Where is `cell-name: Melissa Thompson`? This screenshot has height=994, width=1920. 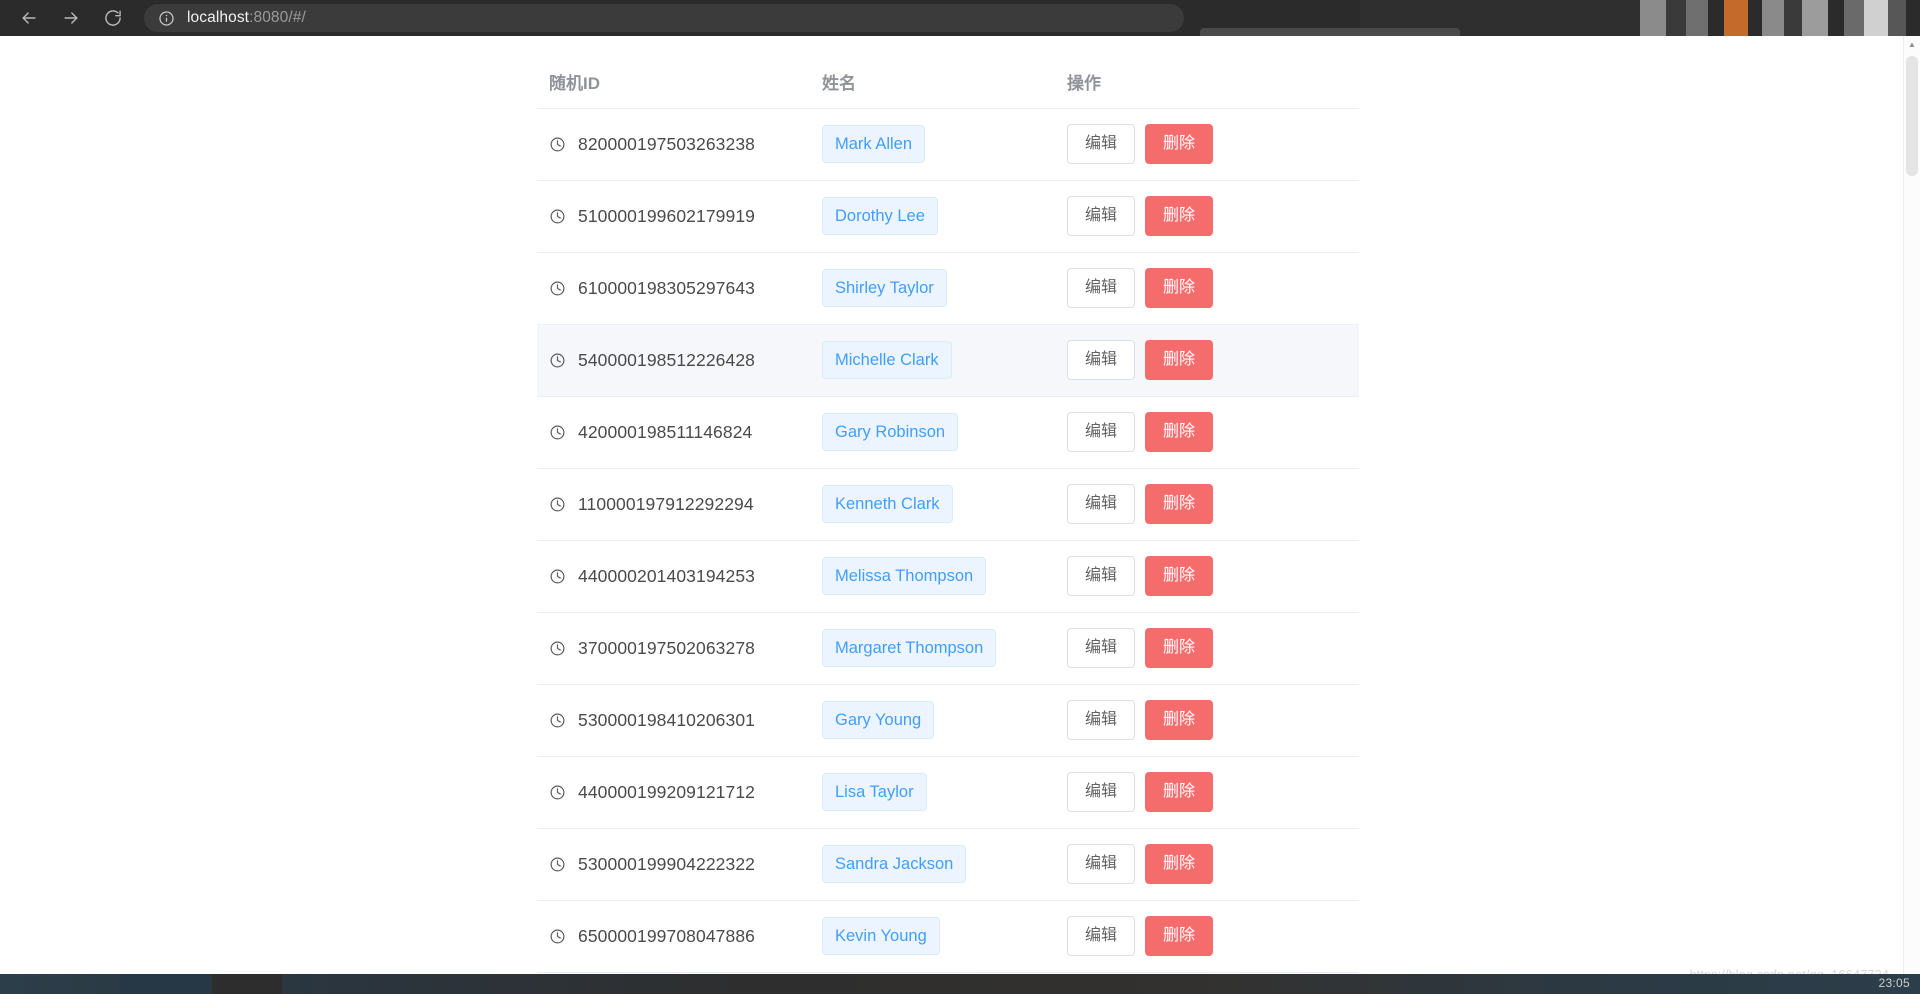
cell-name: Melissa Thompson is located at coordinates (944, 576).